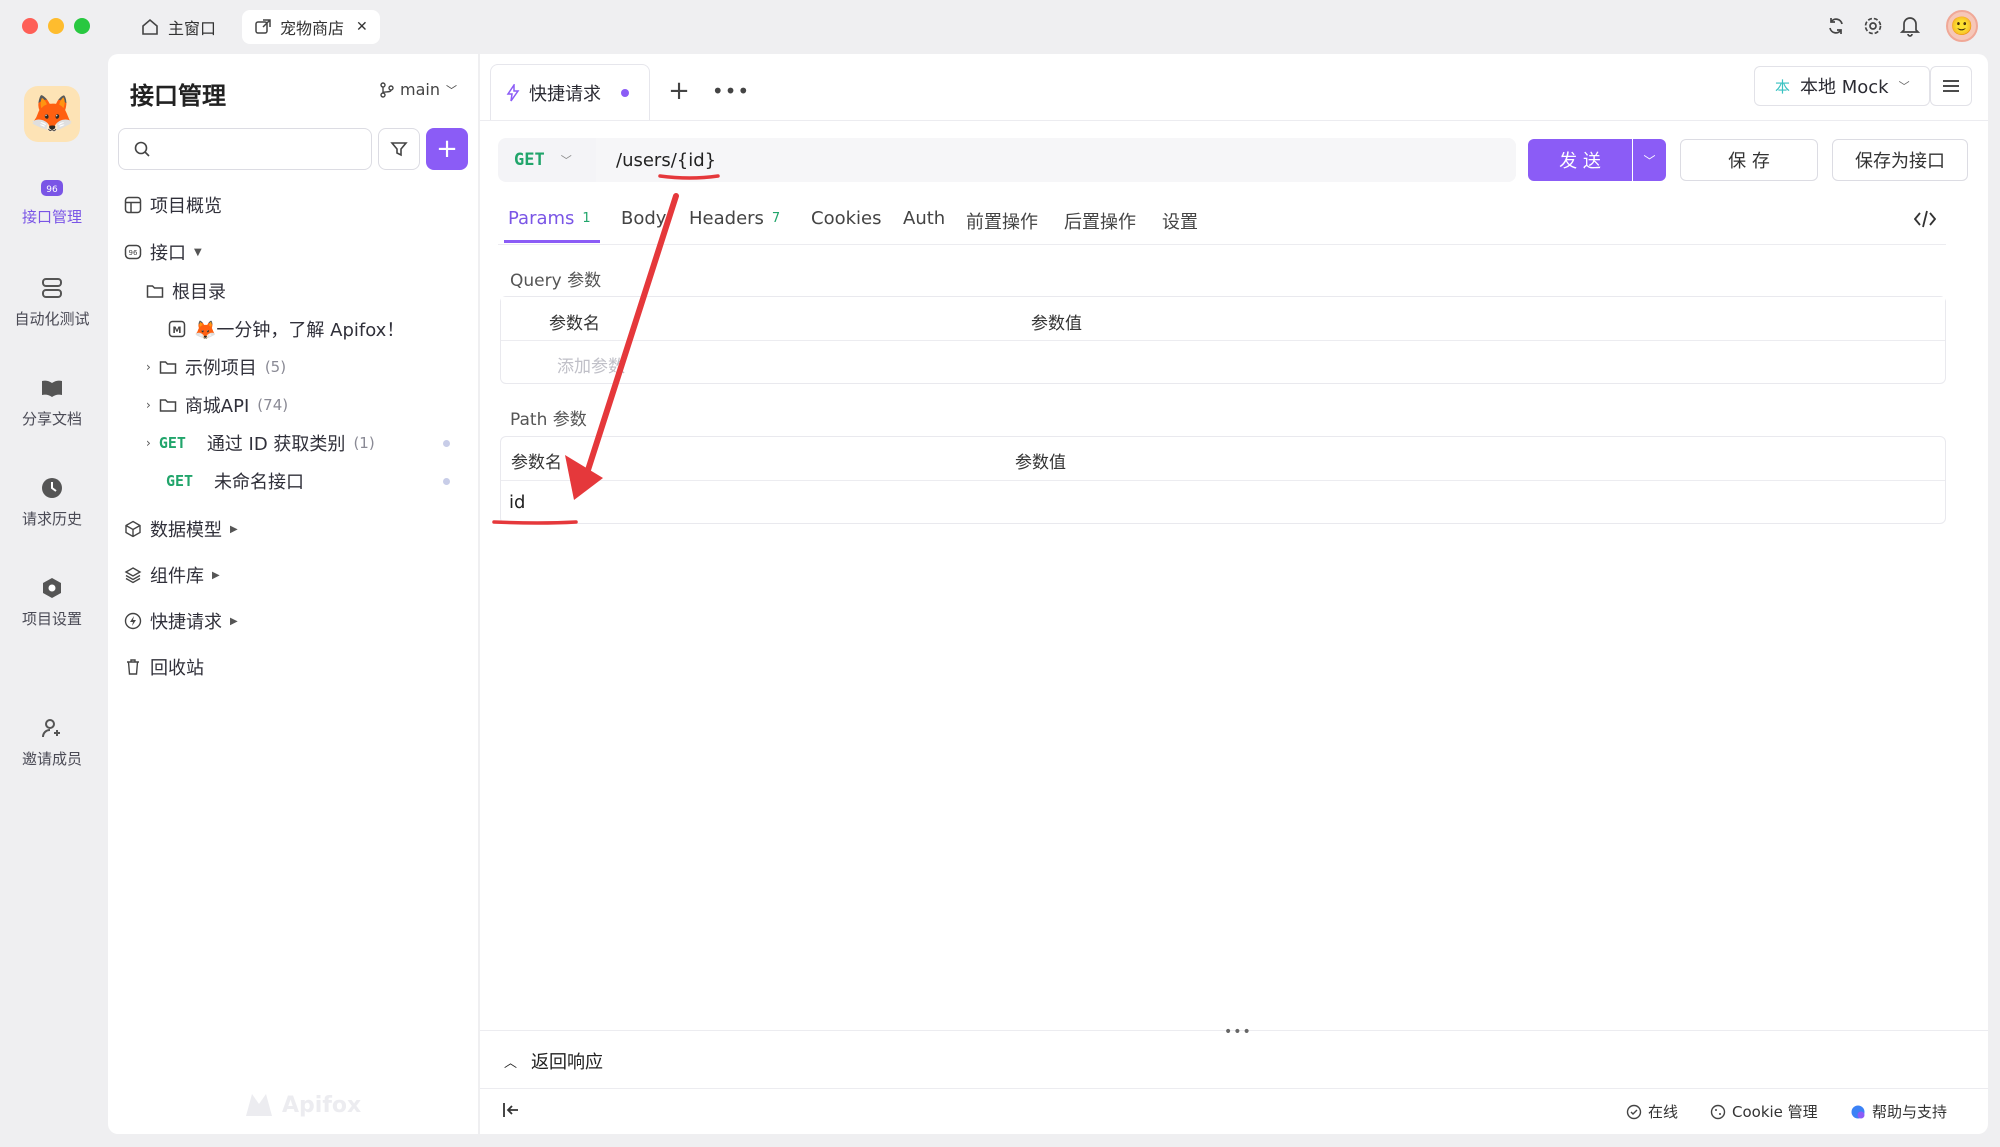 The width and height of the screenshot is (2000, 1147). I want to click on path-param-id: id, so click(517, 502).